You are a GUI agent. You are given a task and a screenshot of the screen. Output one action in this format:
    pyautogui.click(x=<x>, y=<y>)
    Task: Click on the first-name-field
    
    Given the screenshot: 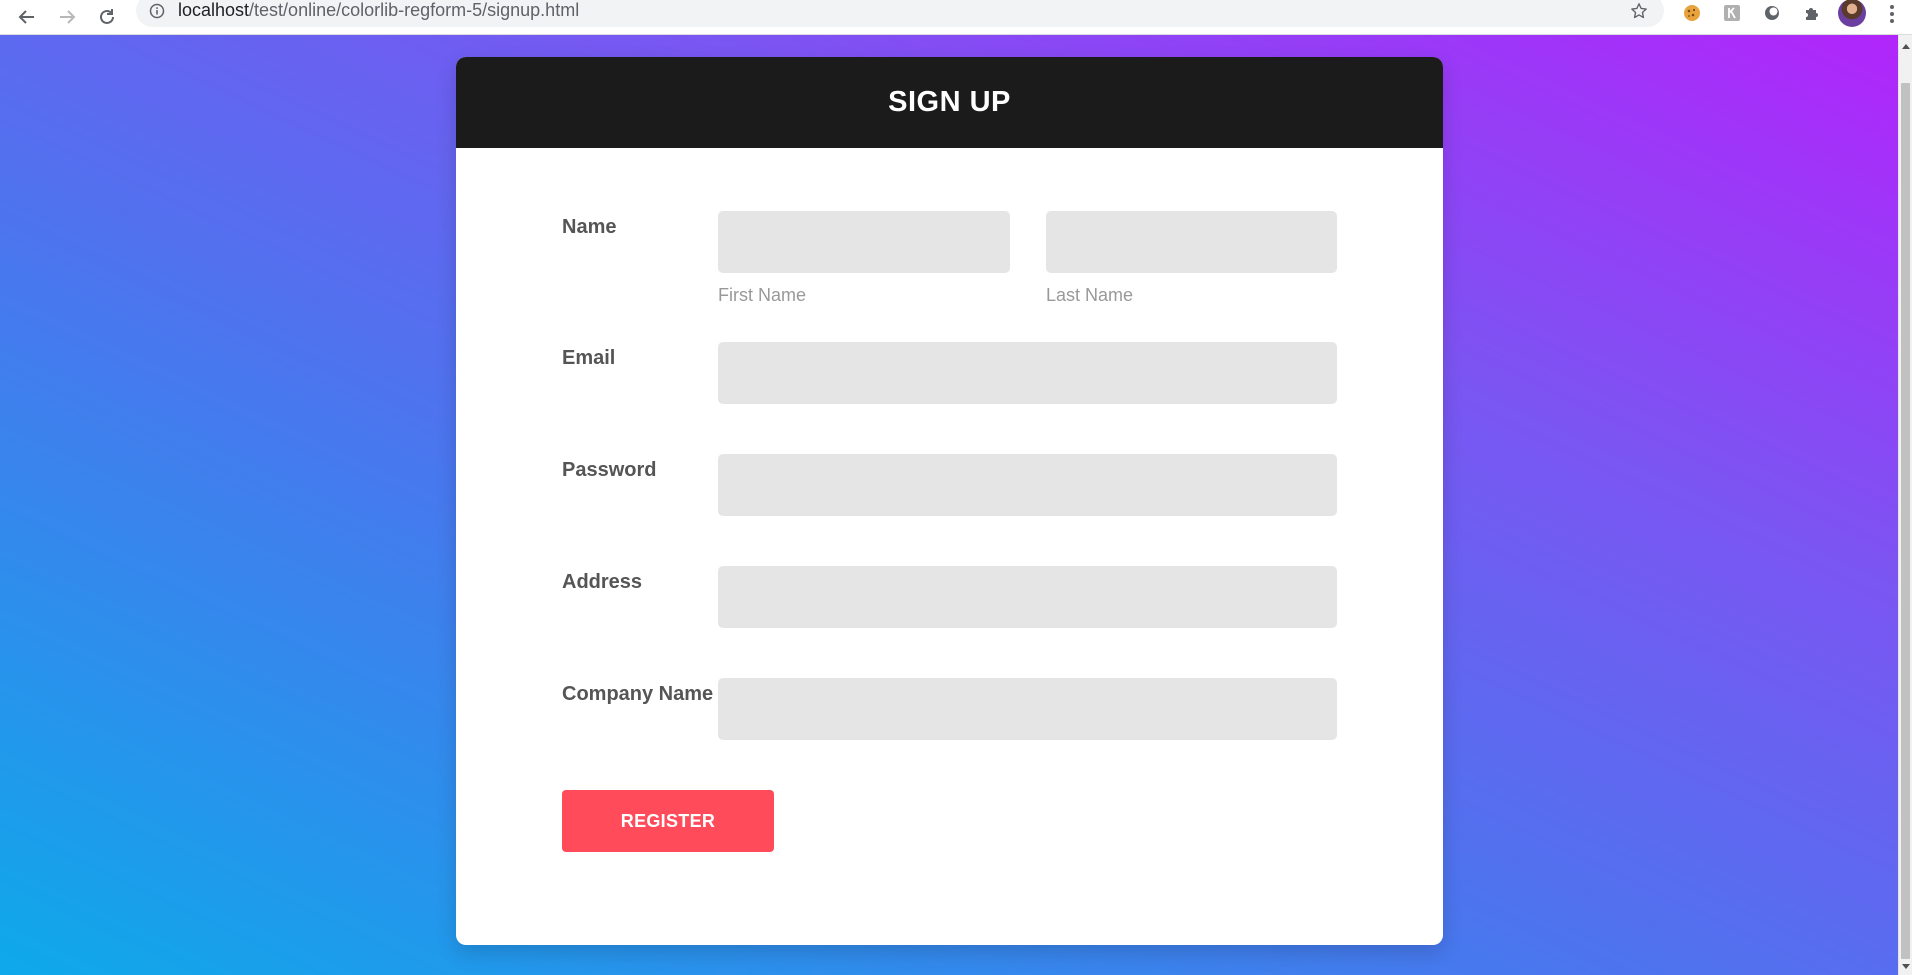 What is the action you would take?
    pyautogui.click(x=864, y=242)
    